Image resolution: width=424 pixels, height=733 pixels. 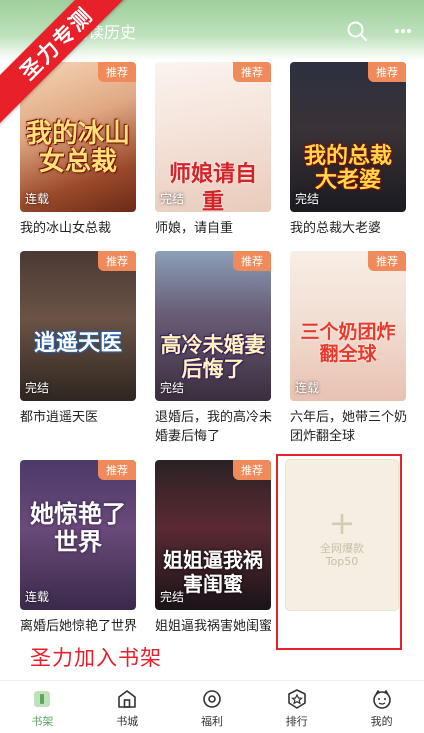 I want to click on bookshelf-icon, so click(x=42, y=699).